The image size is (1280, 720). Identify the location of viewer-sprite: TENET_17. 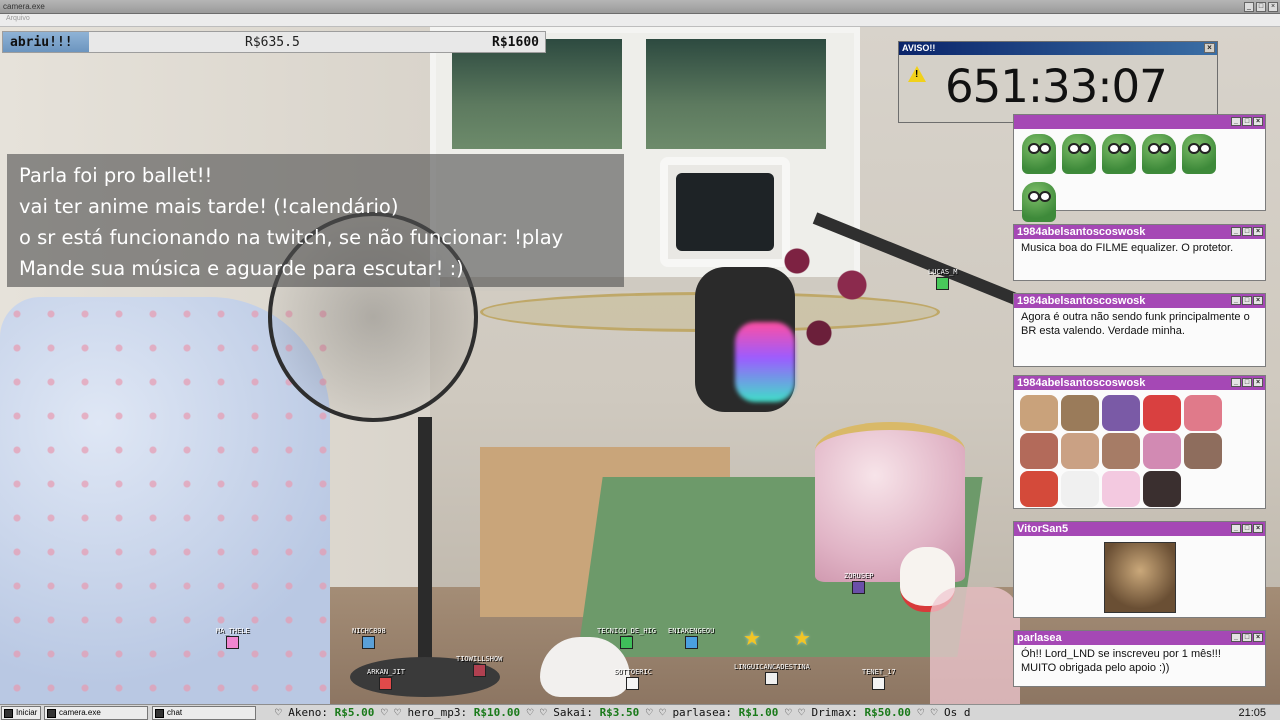
(879, 679).